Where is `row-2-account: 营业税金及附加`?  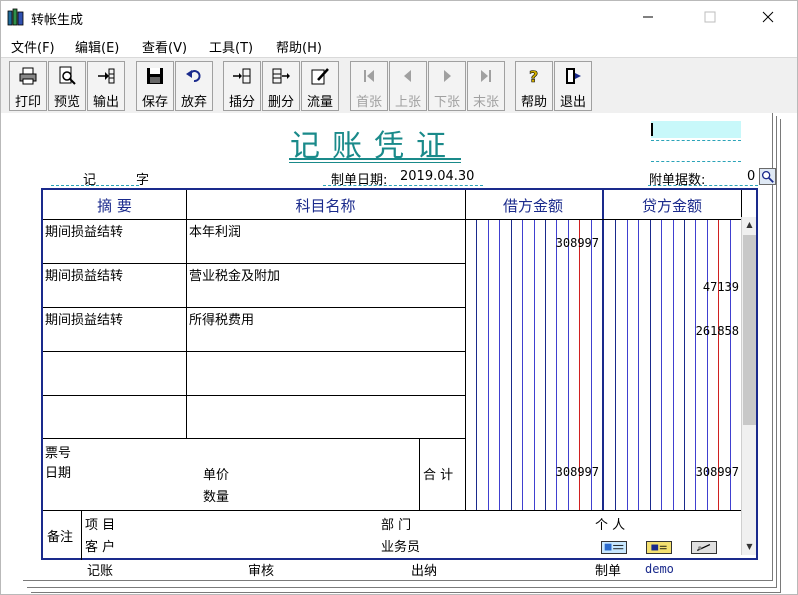
row-2-account: 营业税金及附加 is located at coordinates (234, 274).